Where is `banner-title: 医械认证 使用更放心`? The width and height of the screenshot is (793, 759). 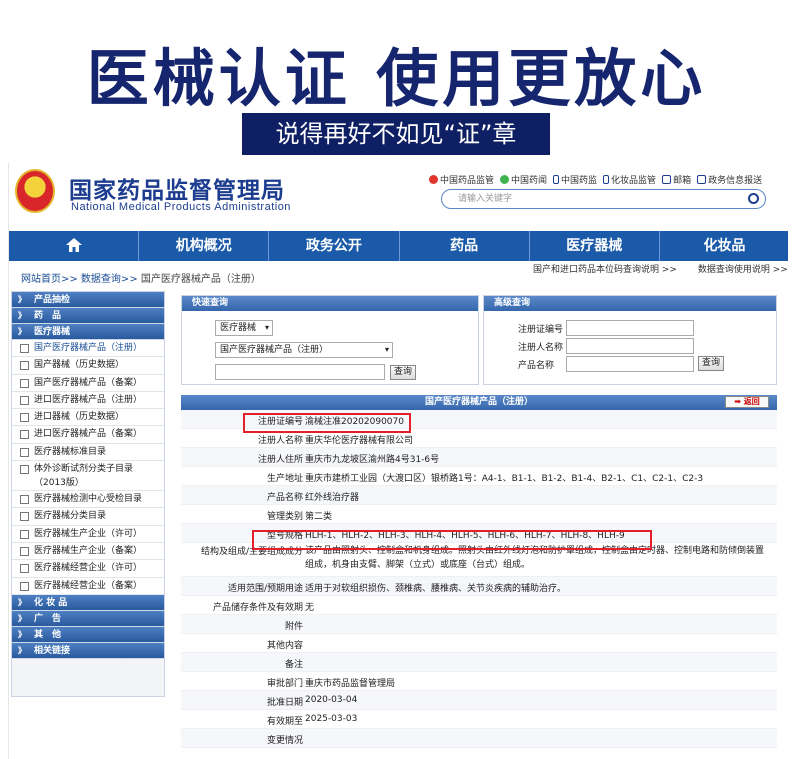 banner-title: 医械认证 使用更放心 is located at coordinates (396, 78).